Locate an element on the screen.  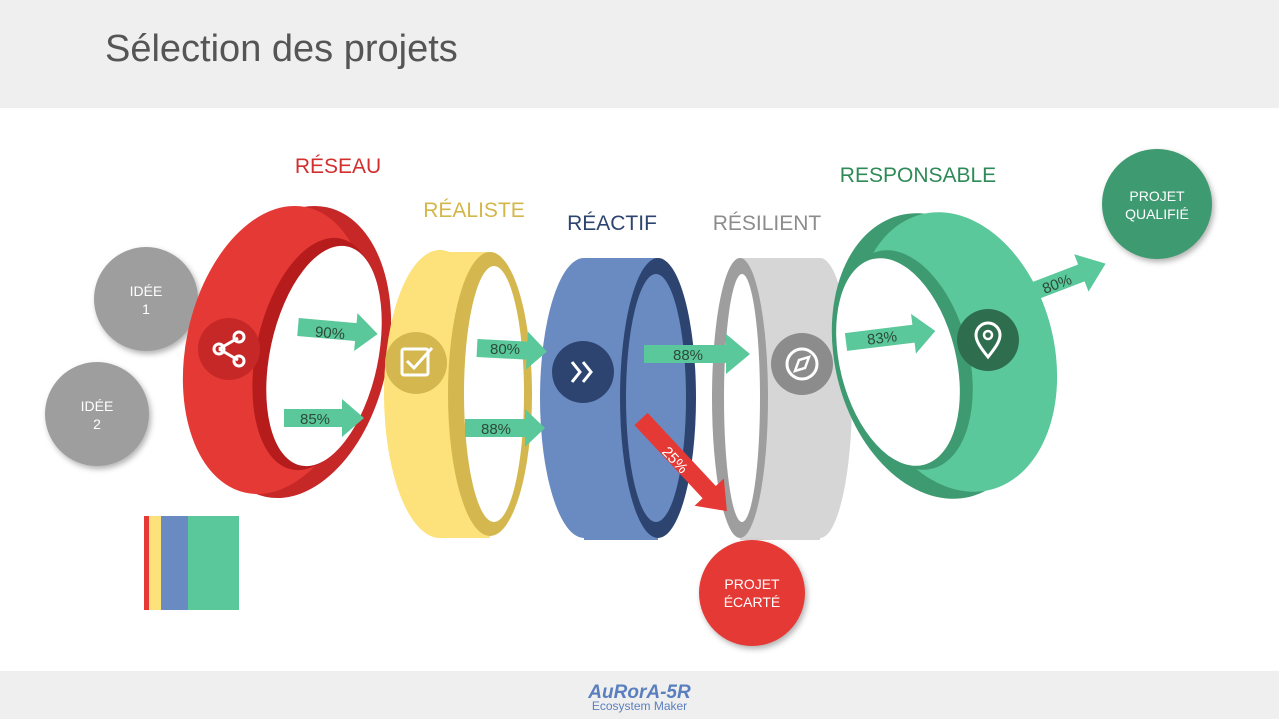
idea-1-line2: 1 is located at coordinates (146, 309).